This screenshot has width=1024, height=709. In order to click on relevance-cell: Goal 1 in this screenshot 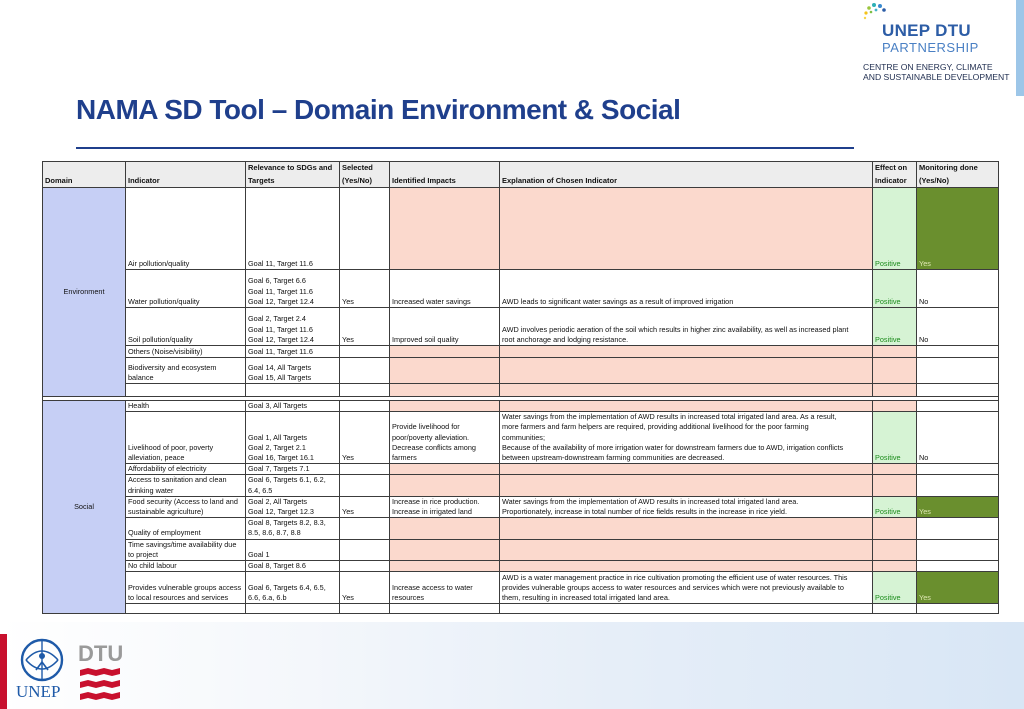, I will do `click(292, 550)`.